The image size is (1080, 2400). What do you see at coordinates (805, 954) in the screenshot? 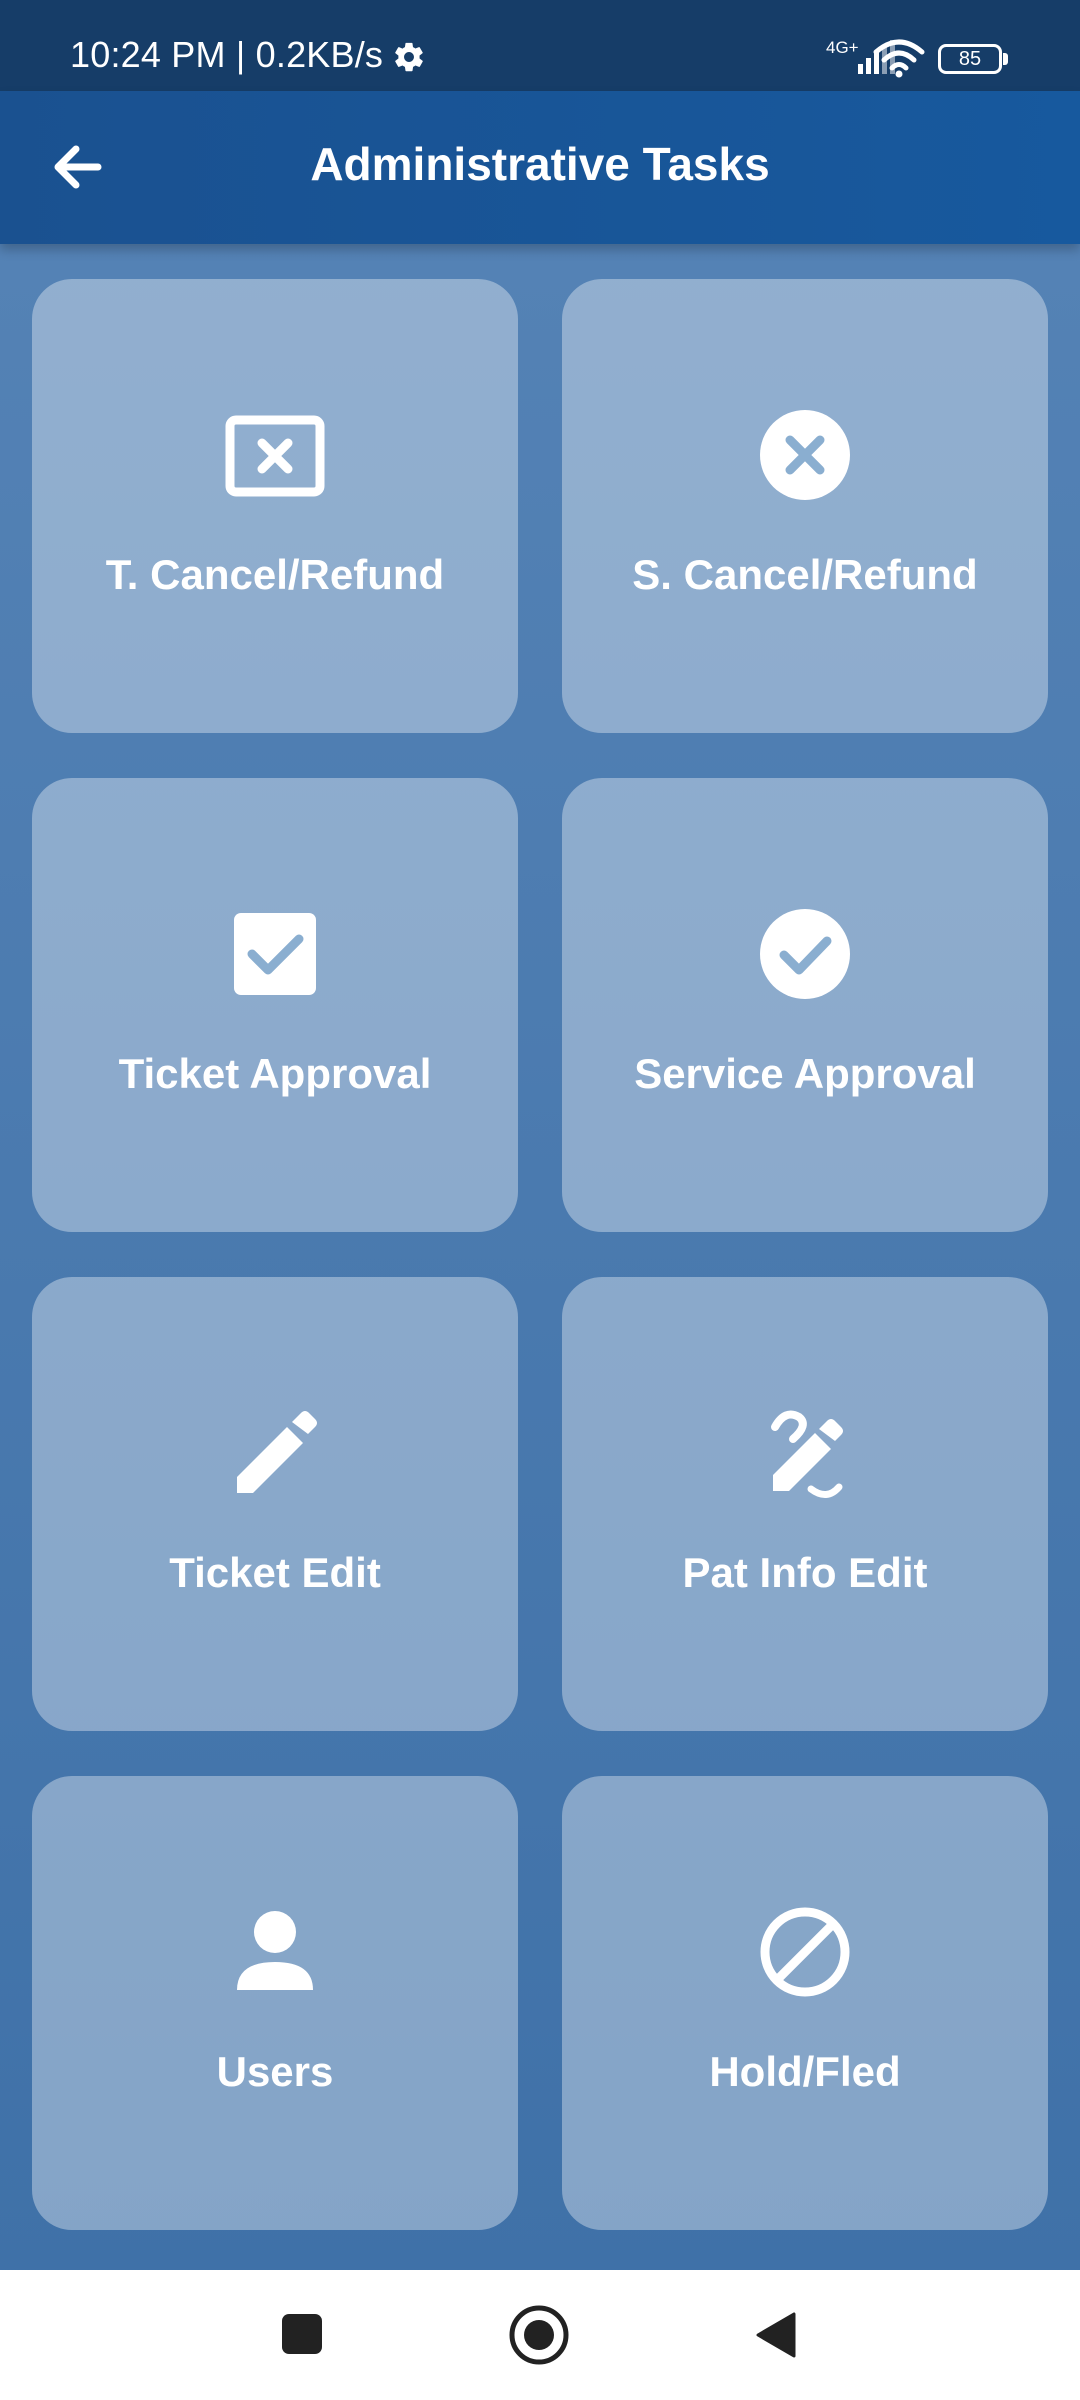
I see `circle-check-icon` at bounding box center [805, 954].